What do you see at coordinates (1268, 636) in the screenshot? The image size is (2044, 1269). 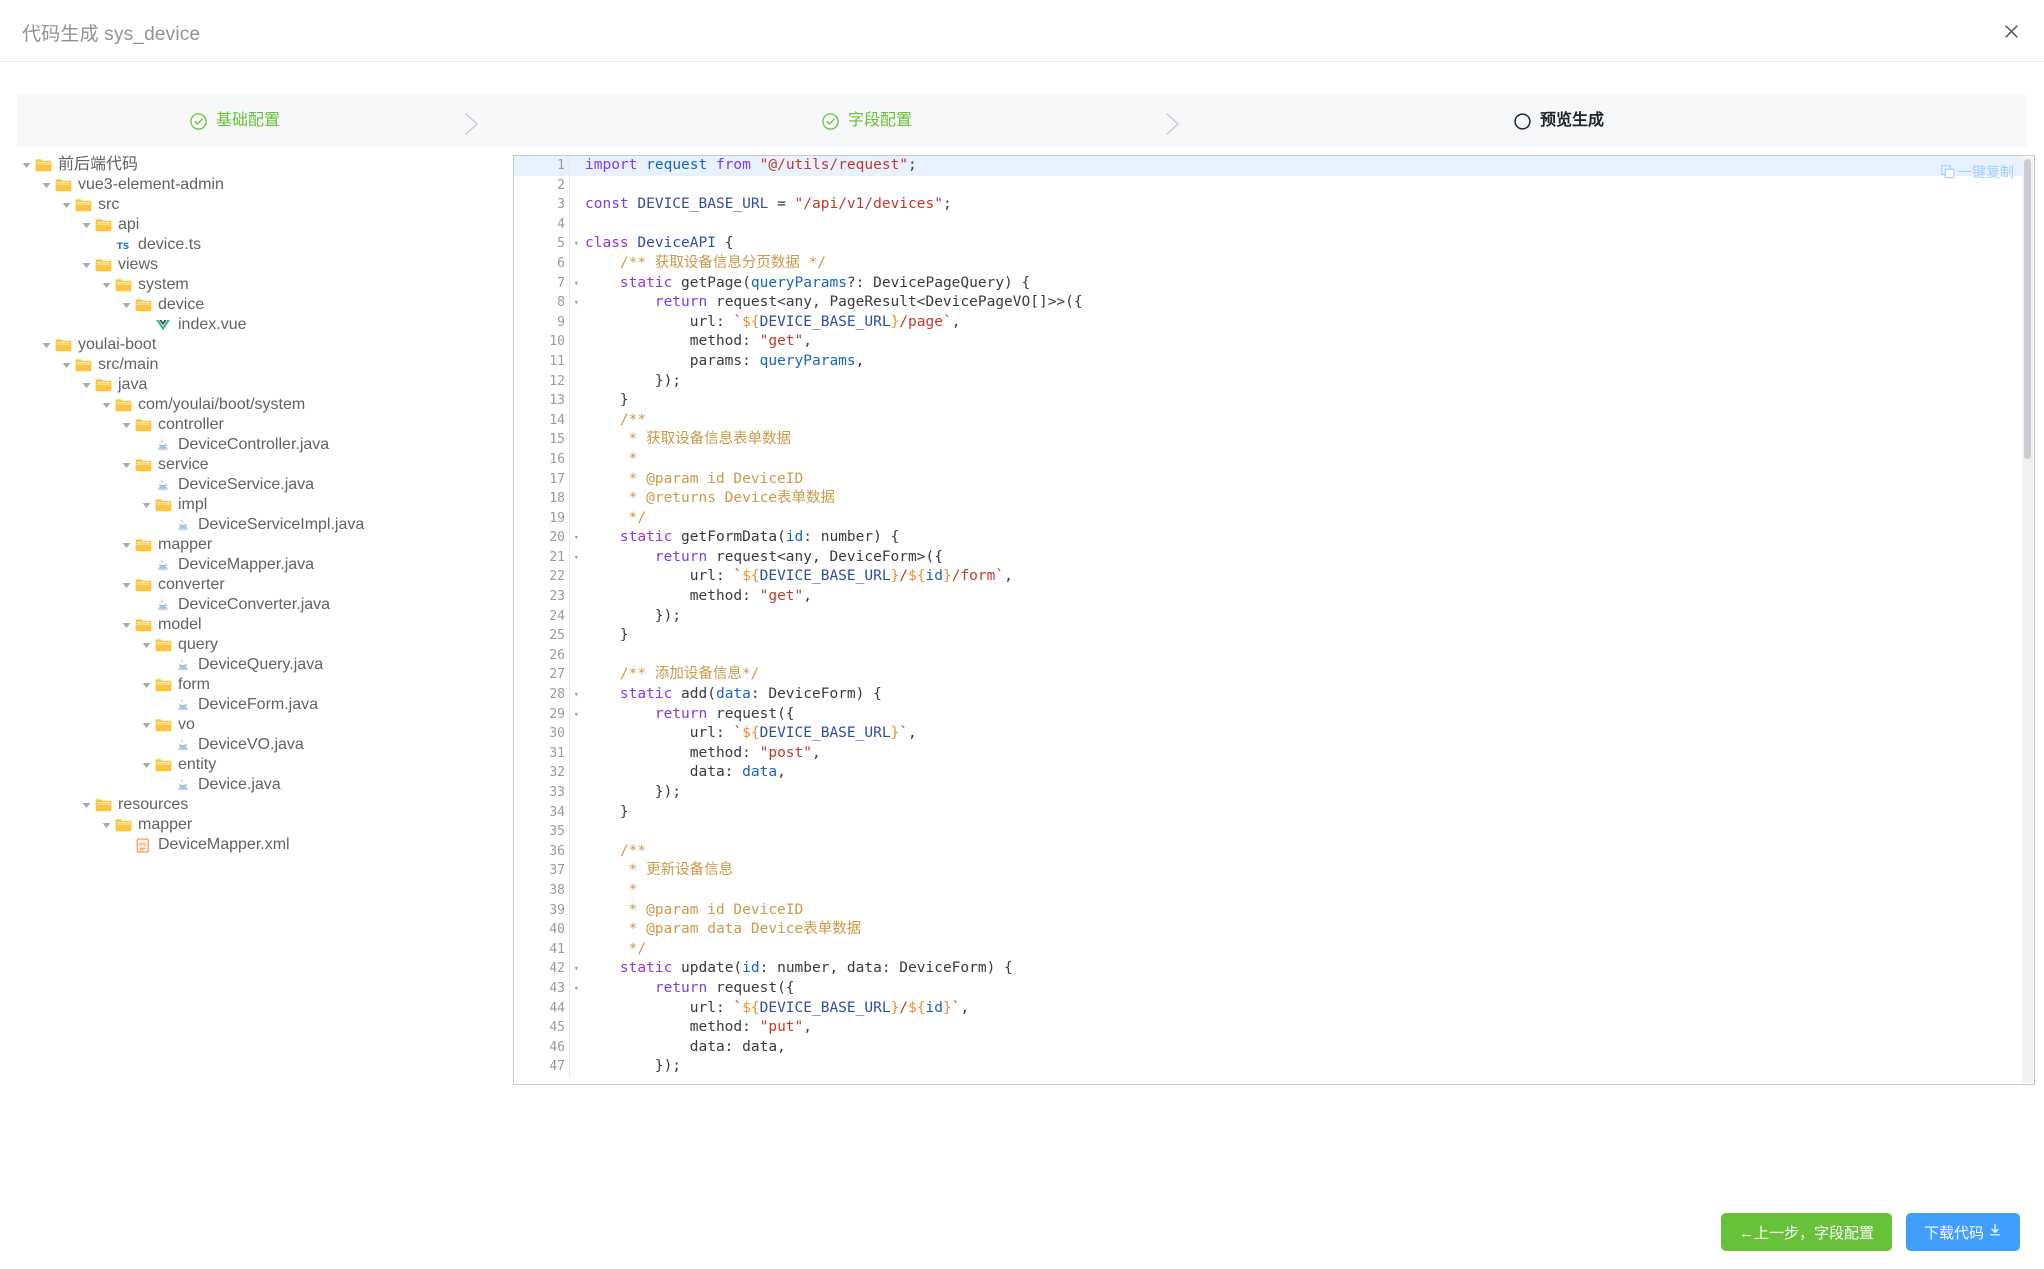 I see `code-line-row: 25 }` at bounding box center [1268, 636].